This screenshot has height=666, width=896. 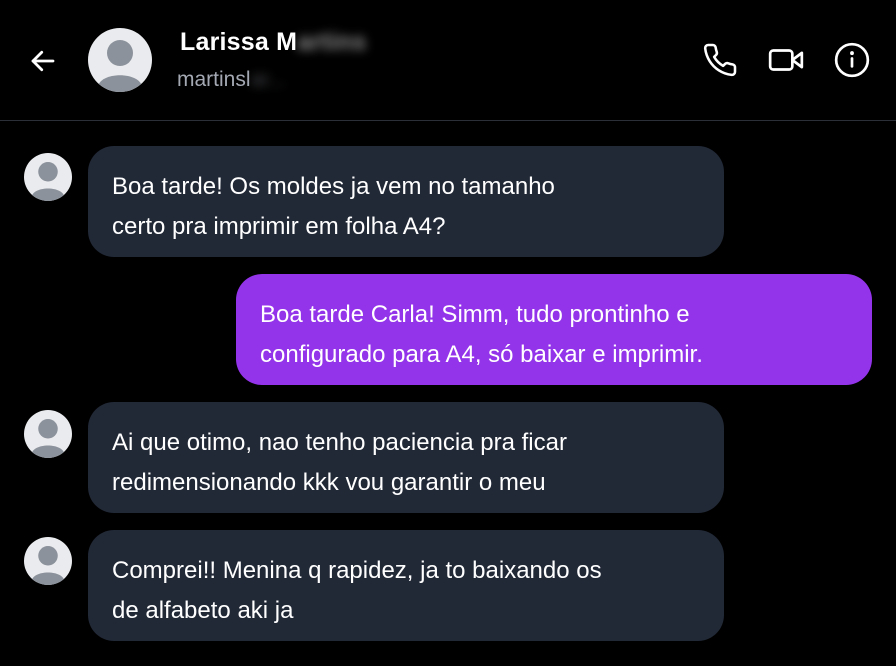 I want to click on video-camera-icon, so click(x=786, y=60).